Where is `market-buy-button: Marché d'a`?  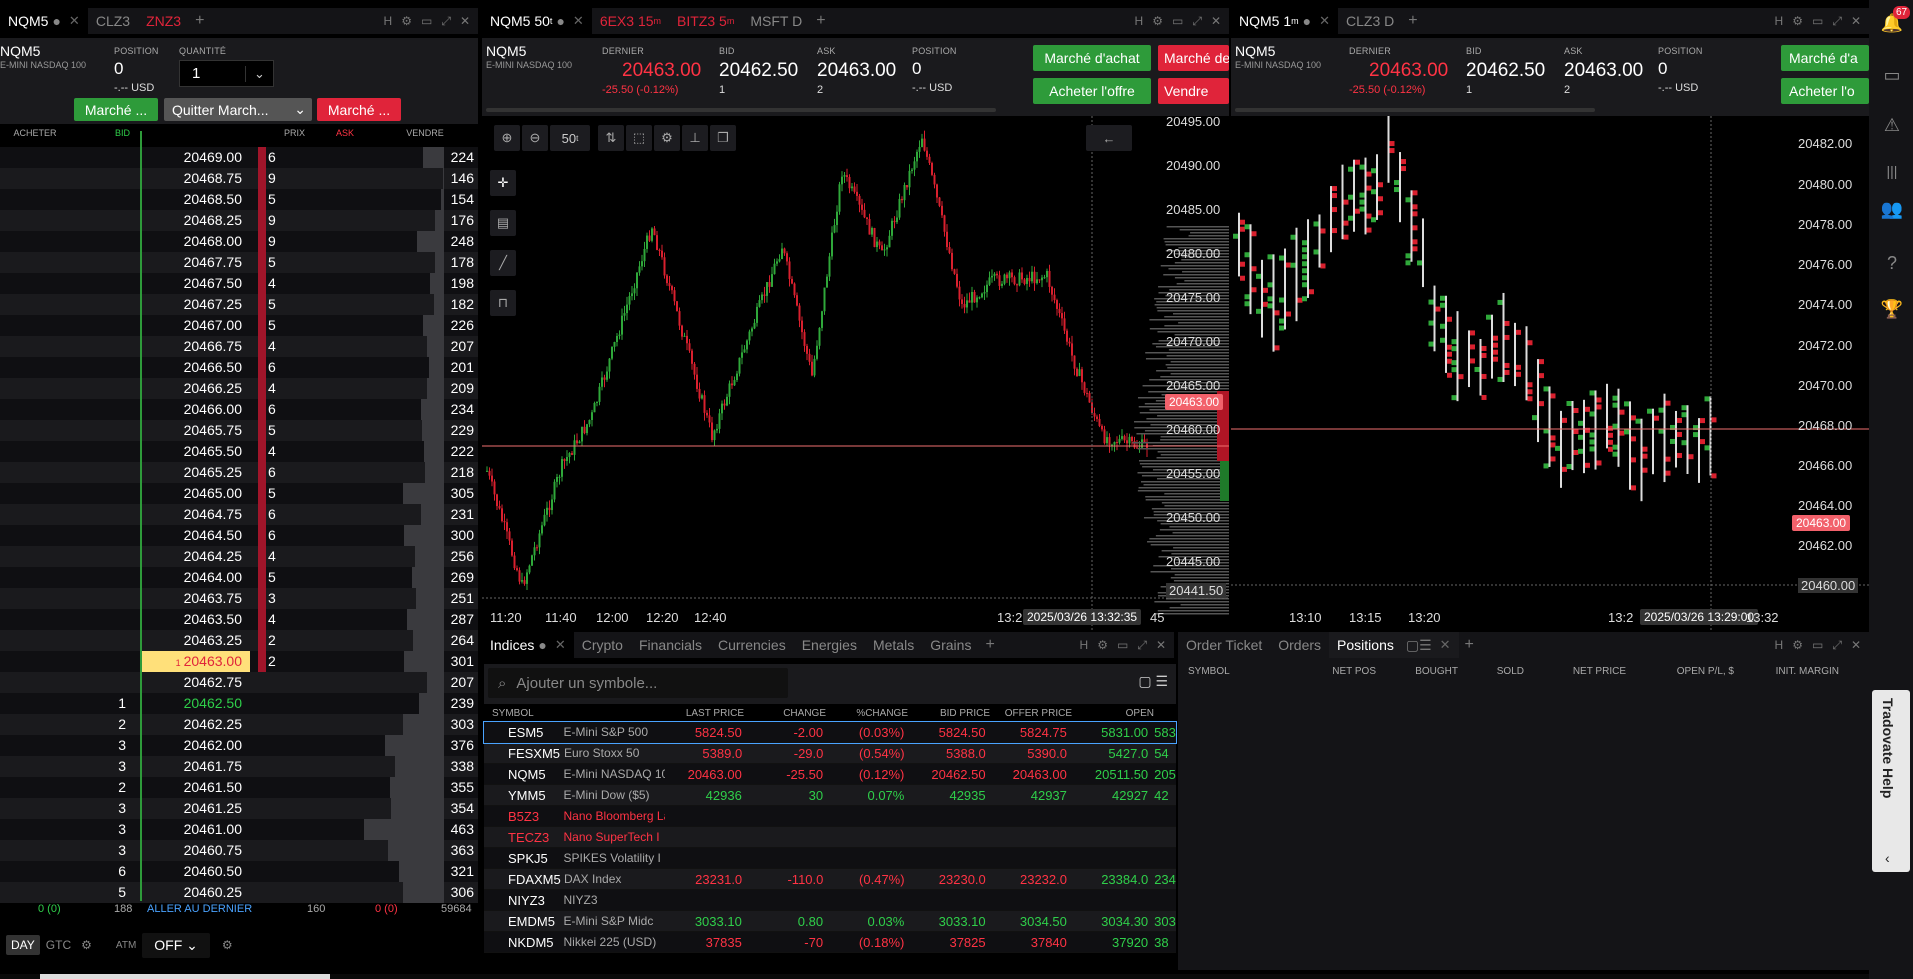
market-buy-button: Marché d'a is located at coordinates (1825, 58).